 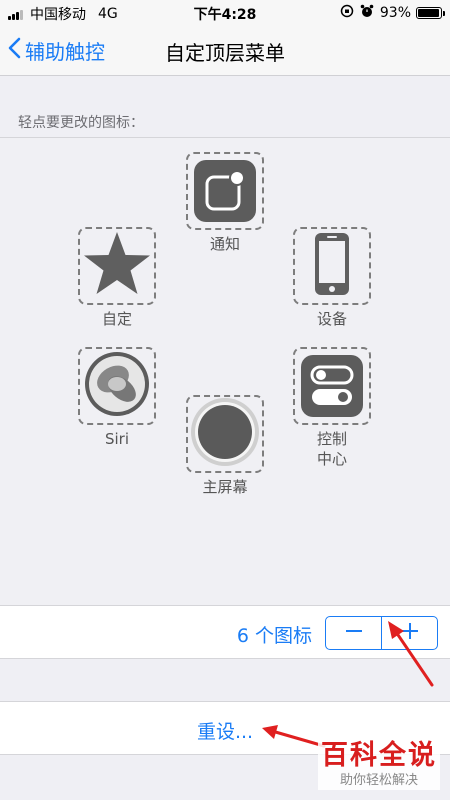 I want to click on home-button-icon, so click(x=225, y=434).